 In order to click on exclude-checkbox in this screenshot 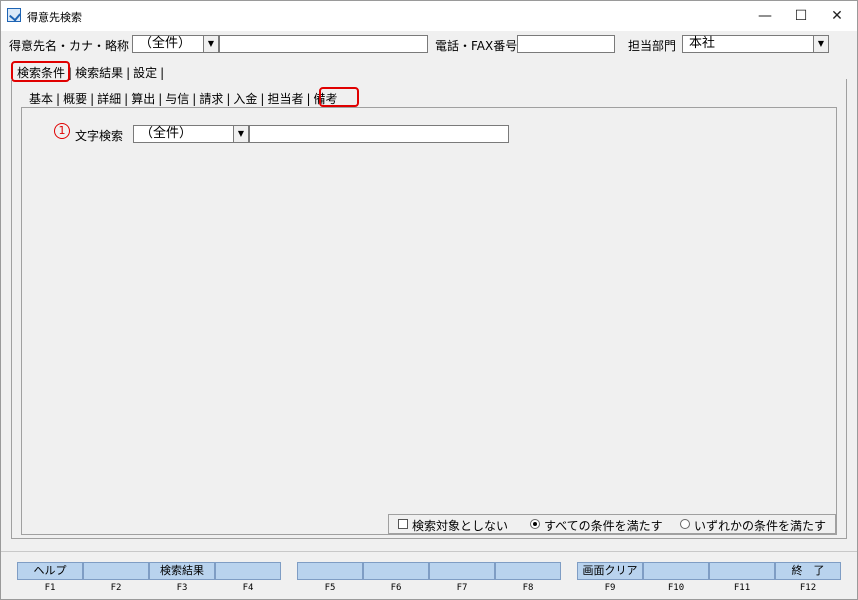, I will do `click(403, 524)`.